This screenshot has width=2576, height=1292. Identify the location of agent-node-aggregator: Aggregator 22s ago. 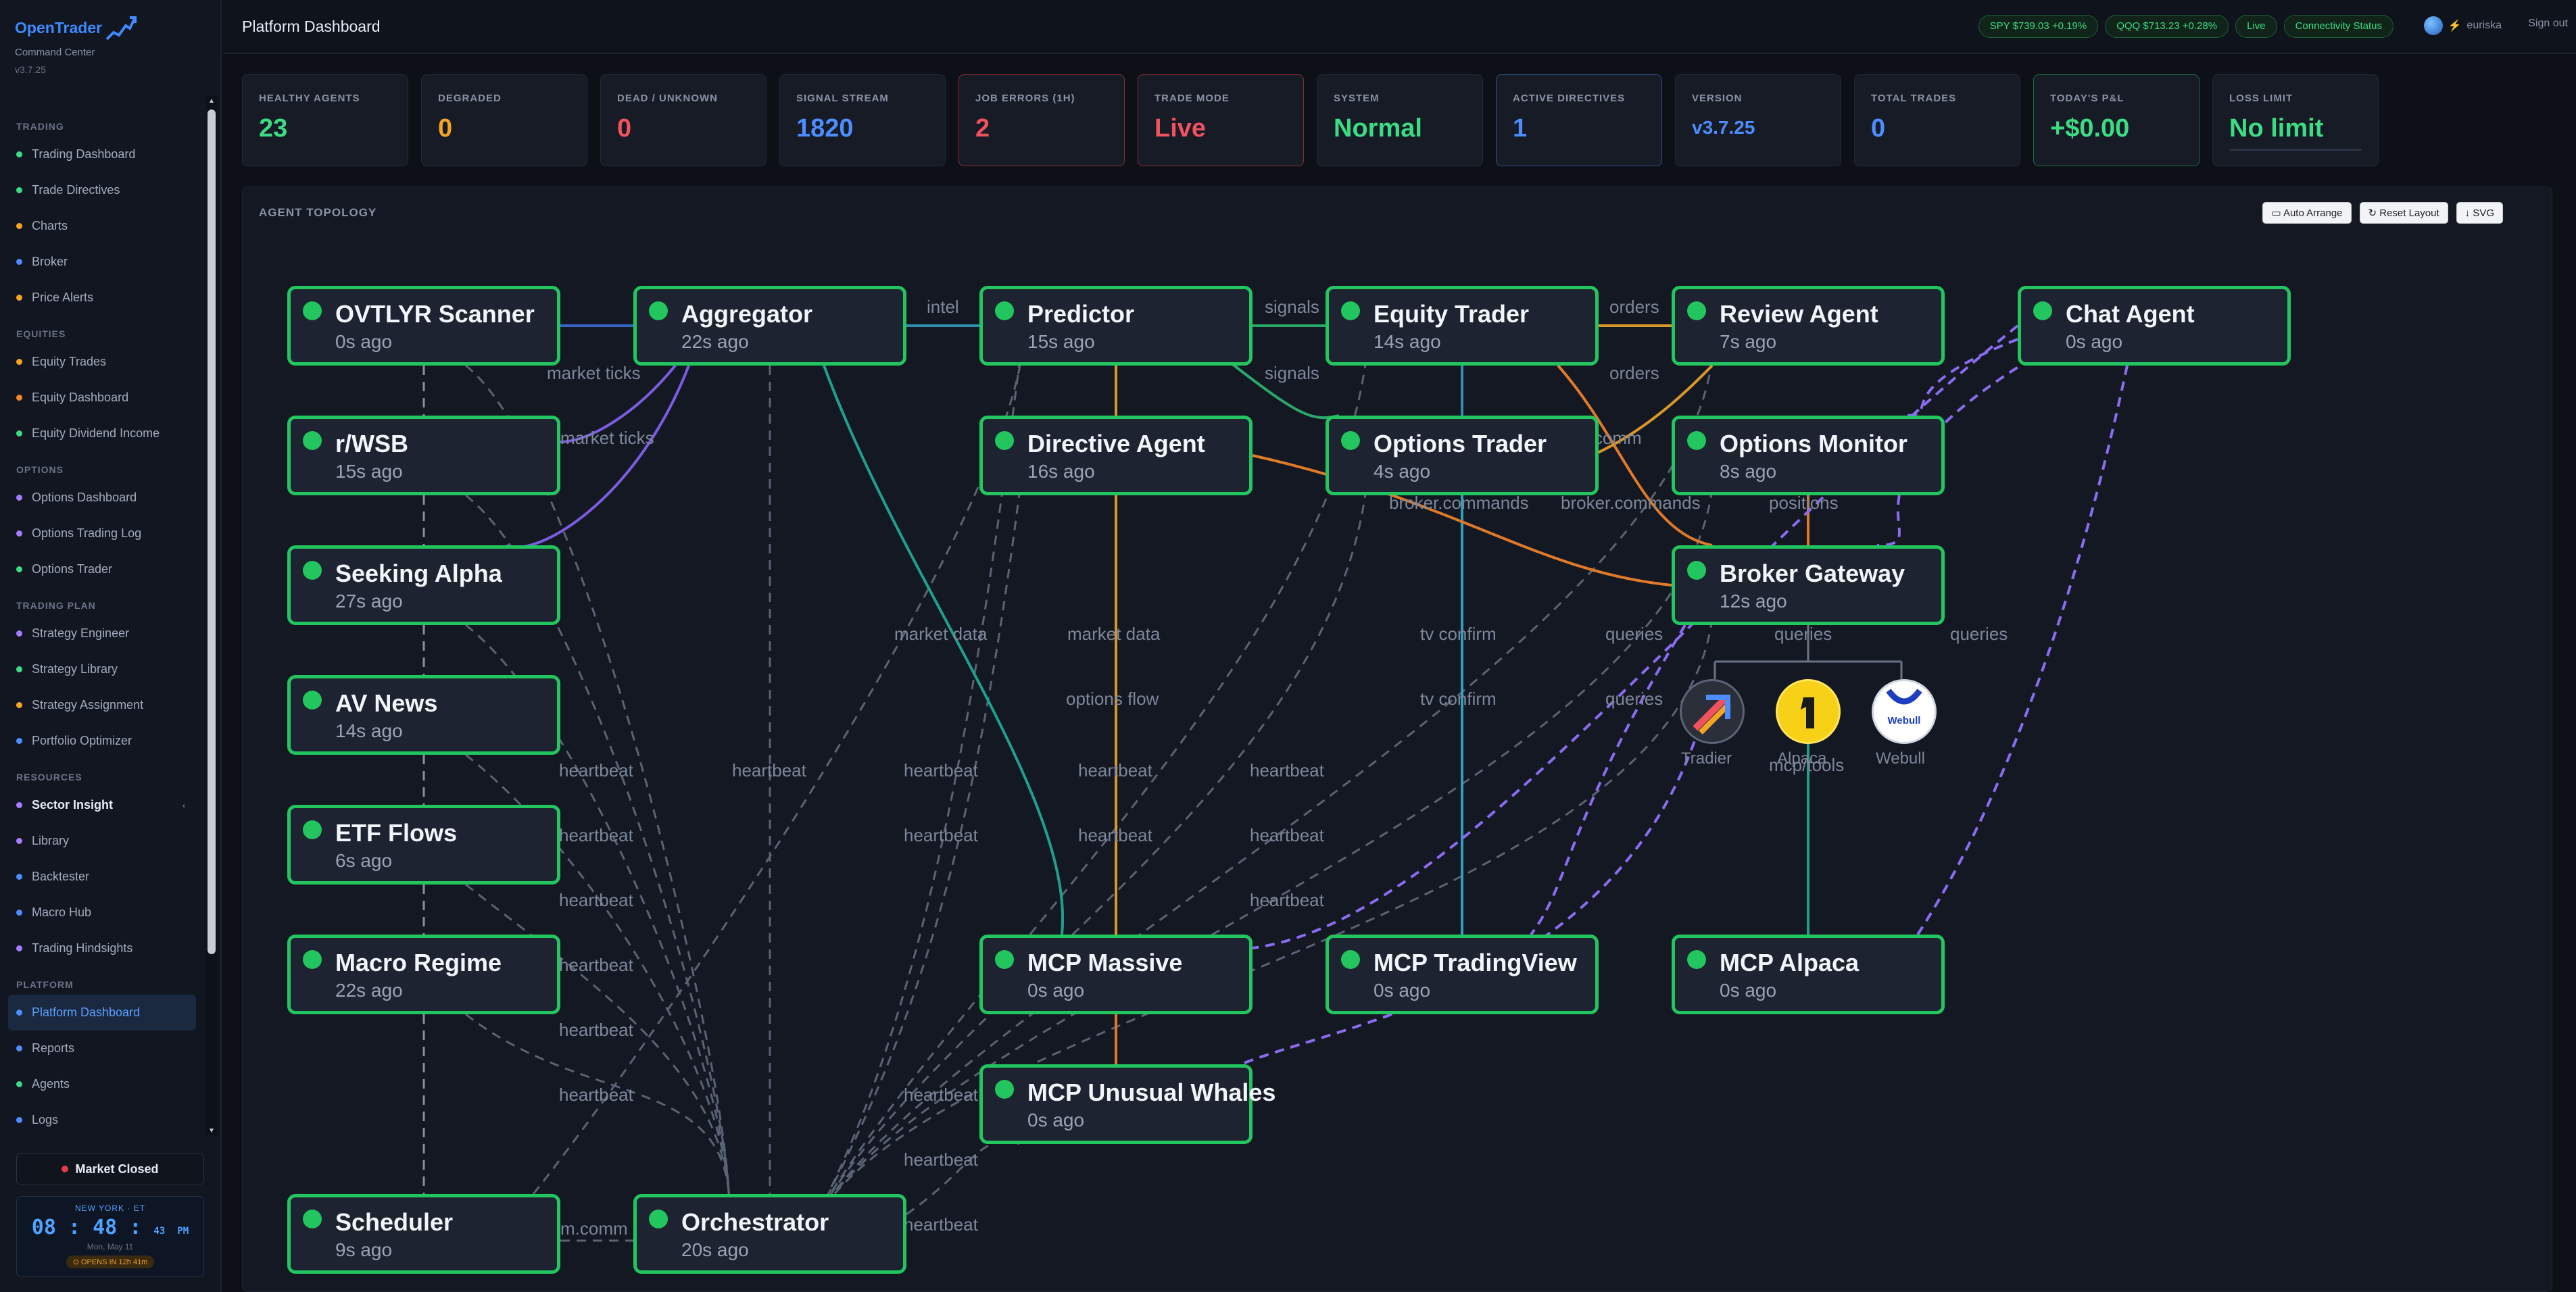
(769, 326).